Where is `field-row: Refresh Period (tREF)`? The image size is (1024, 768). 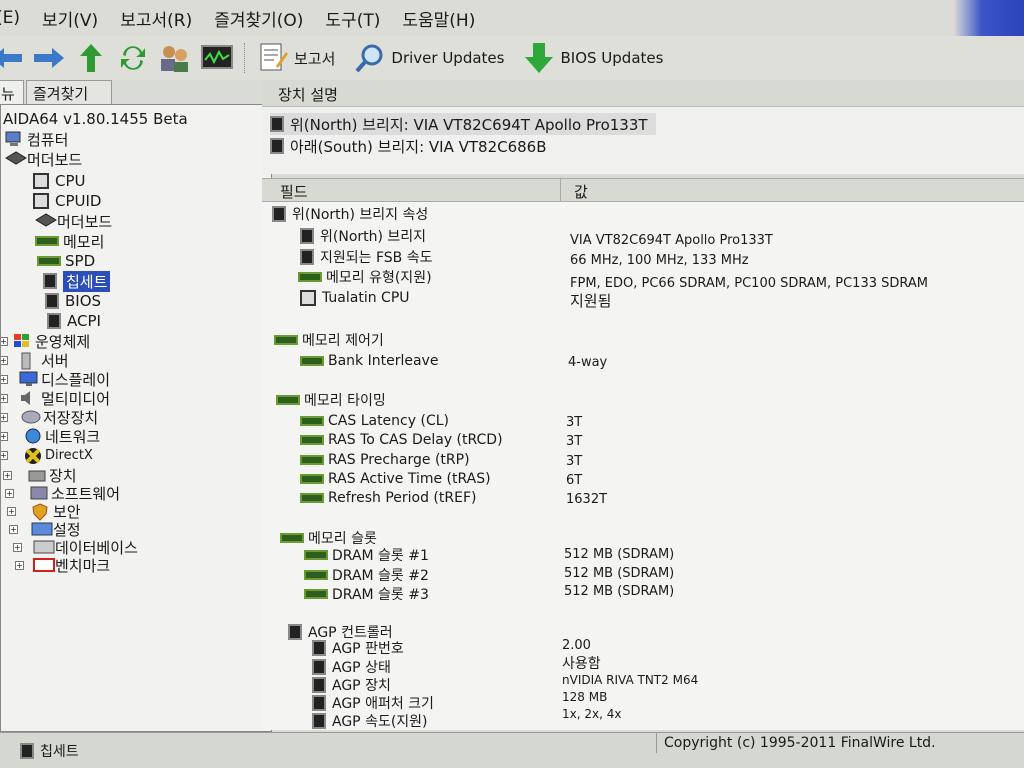
field-row: Refresh Period (tREF) is located at coordinates (388, 498).